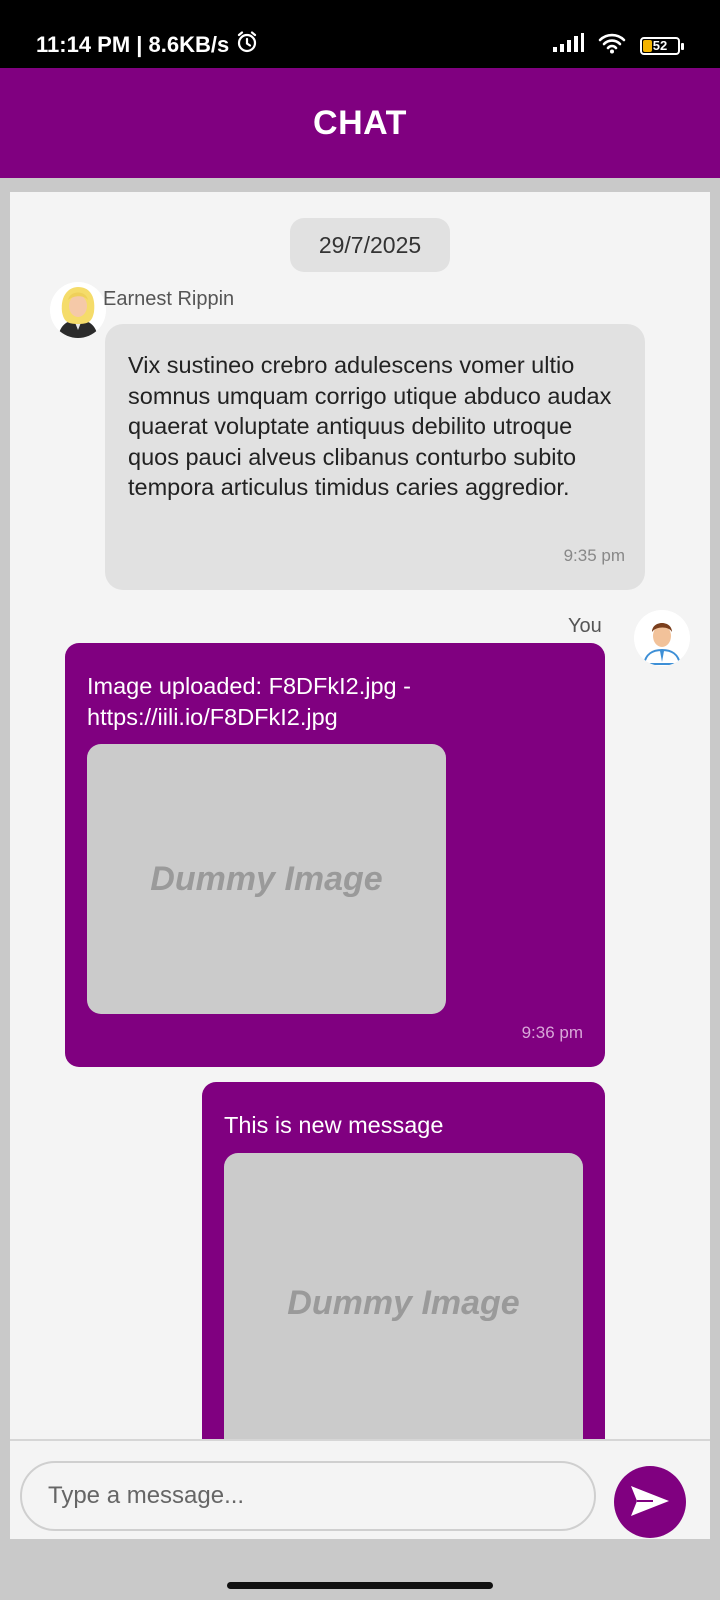  I want to click on alarm-icon, so click(247, 45).